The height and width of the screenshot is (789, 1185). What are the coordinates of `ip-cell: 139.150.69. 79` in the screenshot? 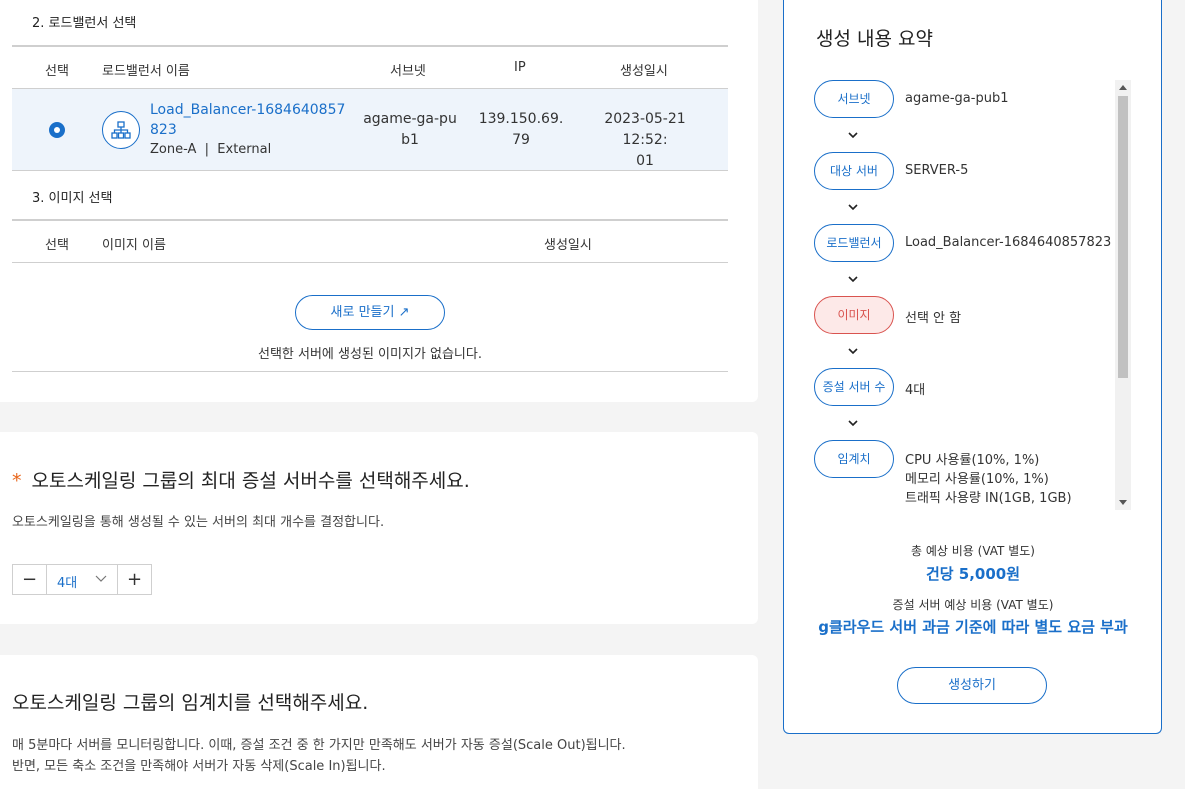 It's located at (521, 129).